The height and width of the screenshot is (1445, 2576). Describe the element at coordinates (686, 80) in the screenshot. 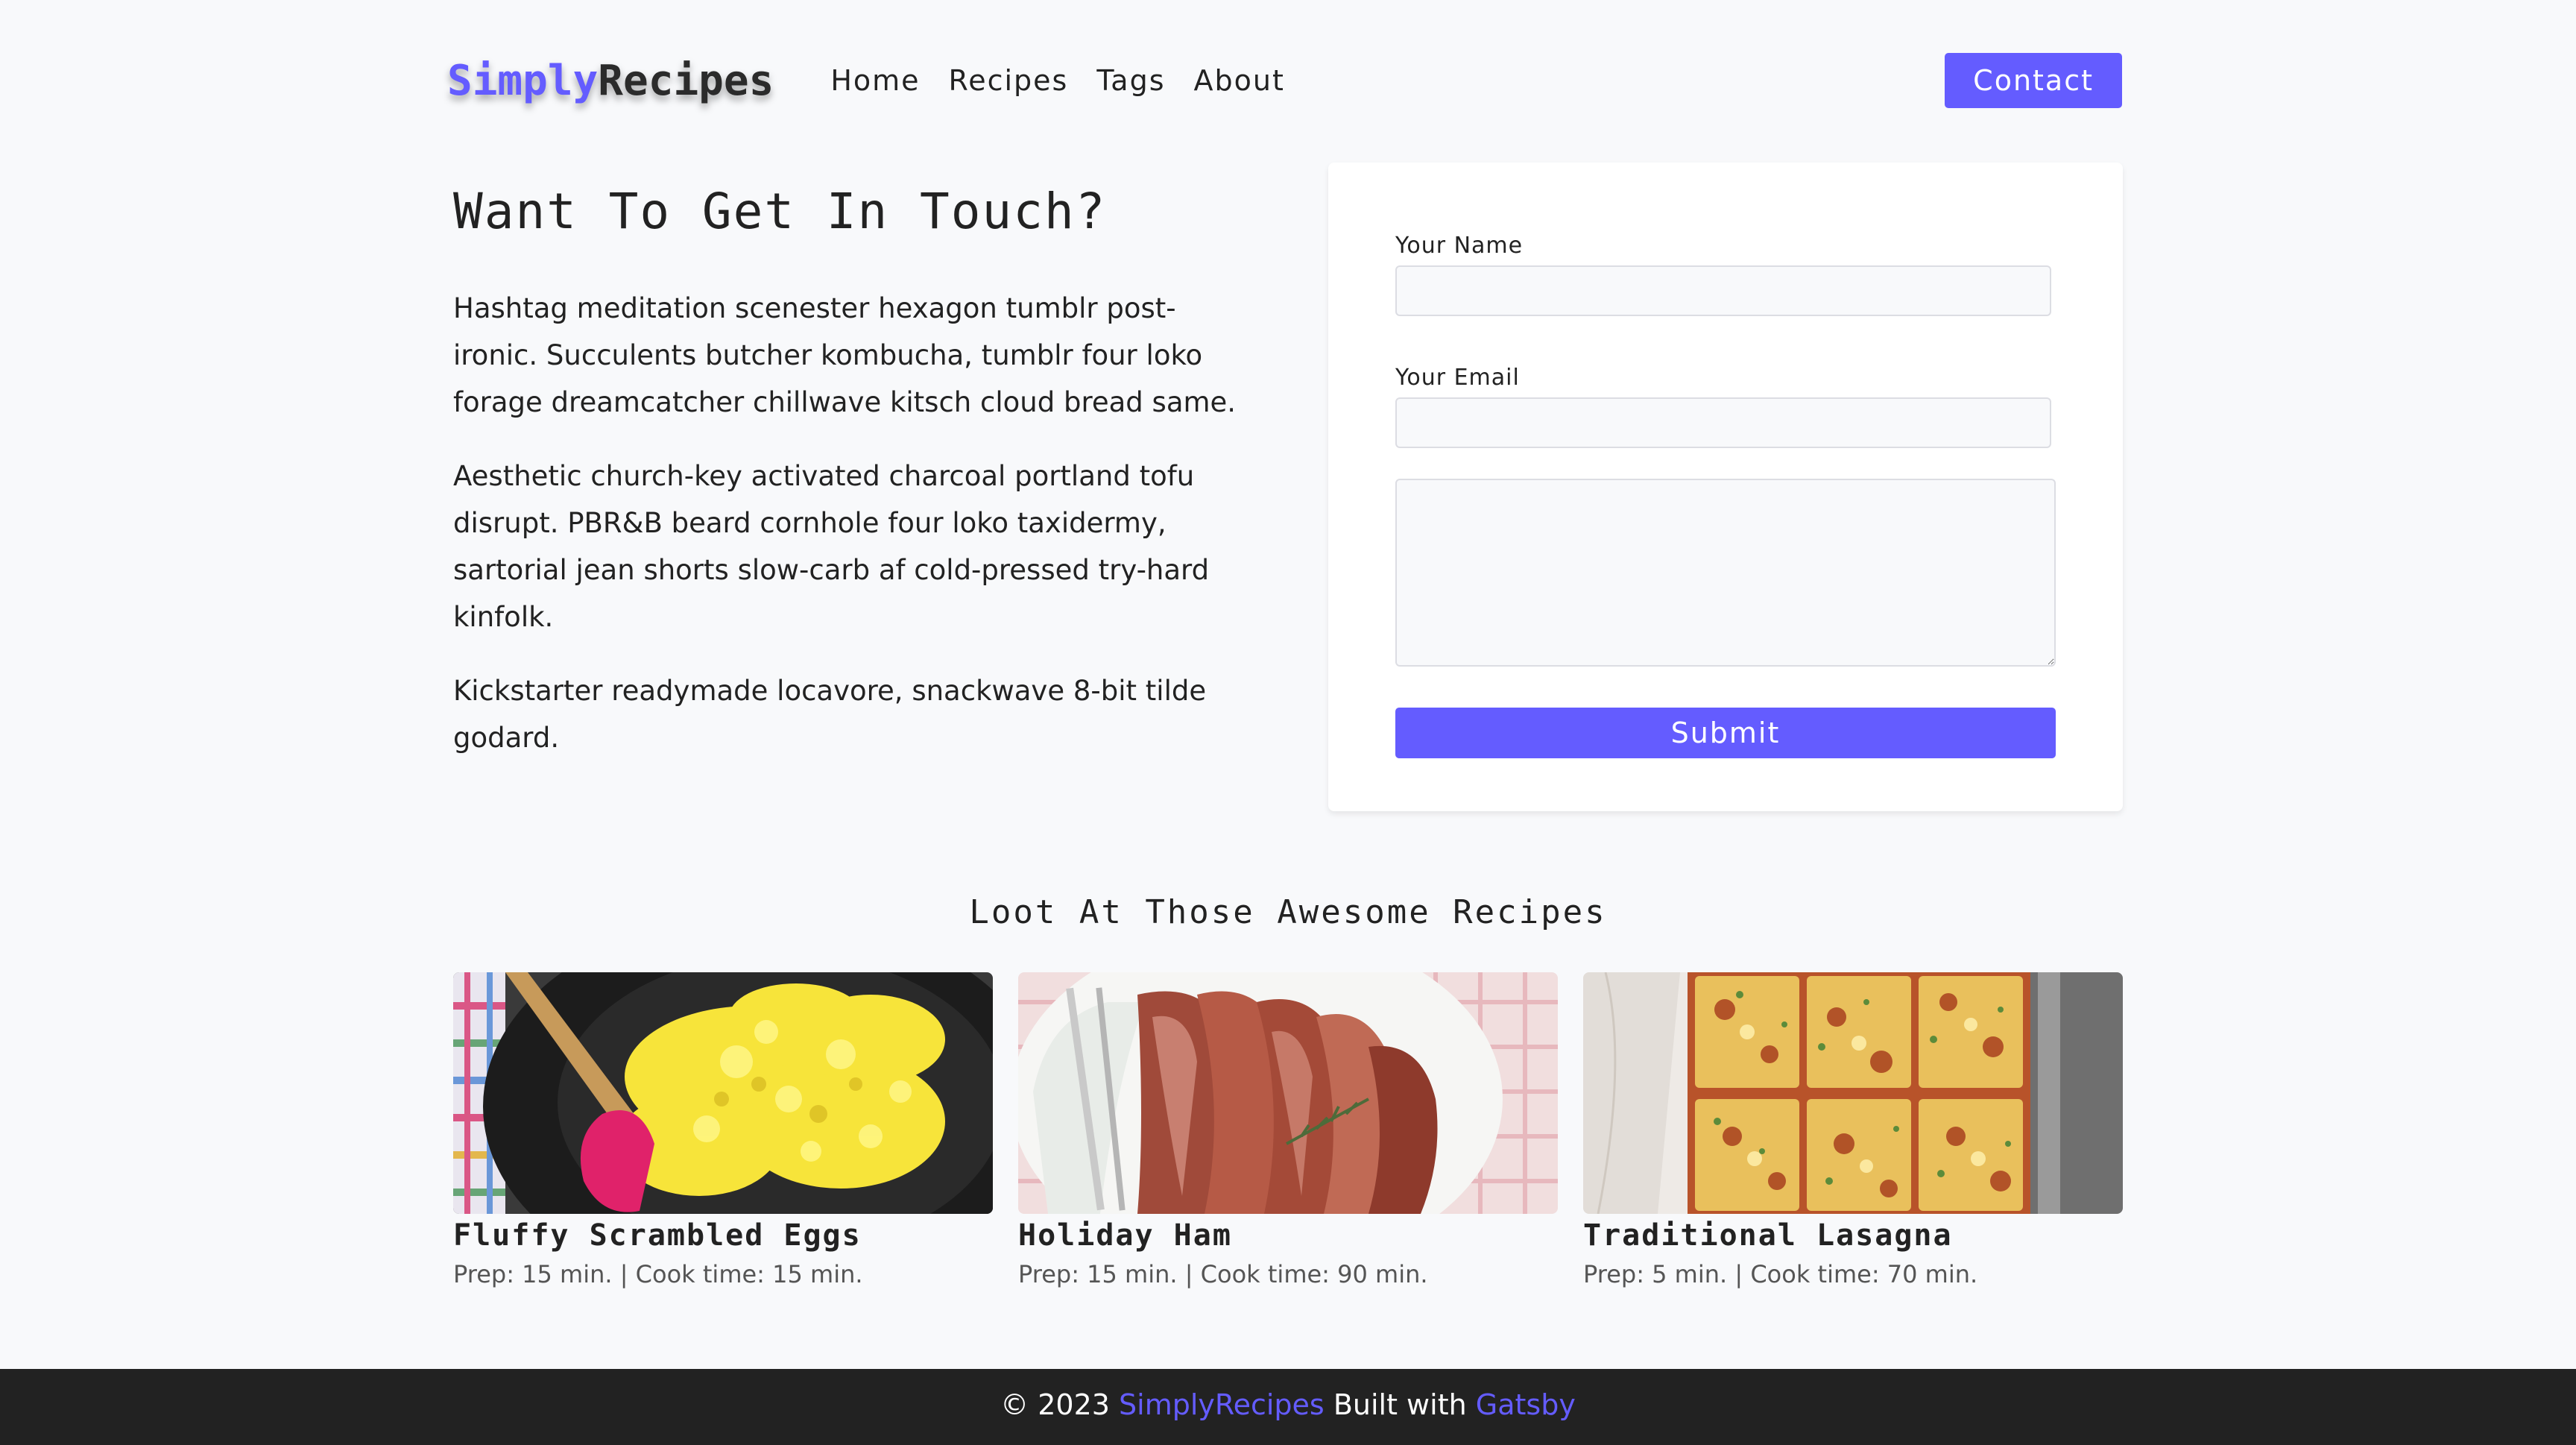

I see `logo-part-recipes: Recipes` at that location.